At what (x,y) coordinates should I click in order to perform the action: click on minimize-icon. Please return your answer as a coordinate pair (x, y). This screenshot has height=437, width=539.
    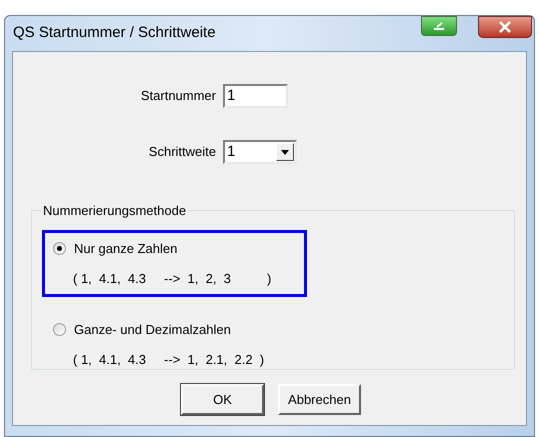
    Looking at the image, I should click on (439, 26).